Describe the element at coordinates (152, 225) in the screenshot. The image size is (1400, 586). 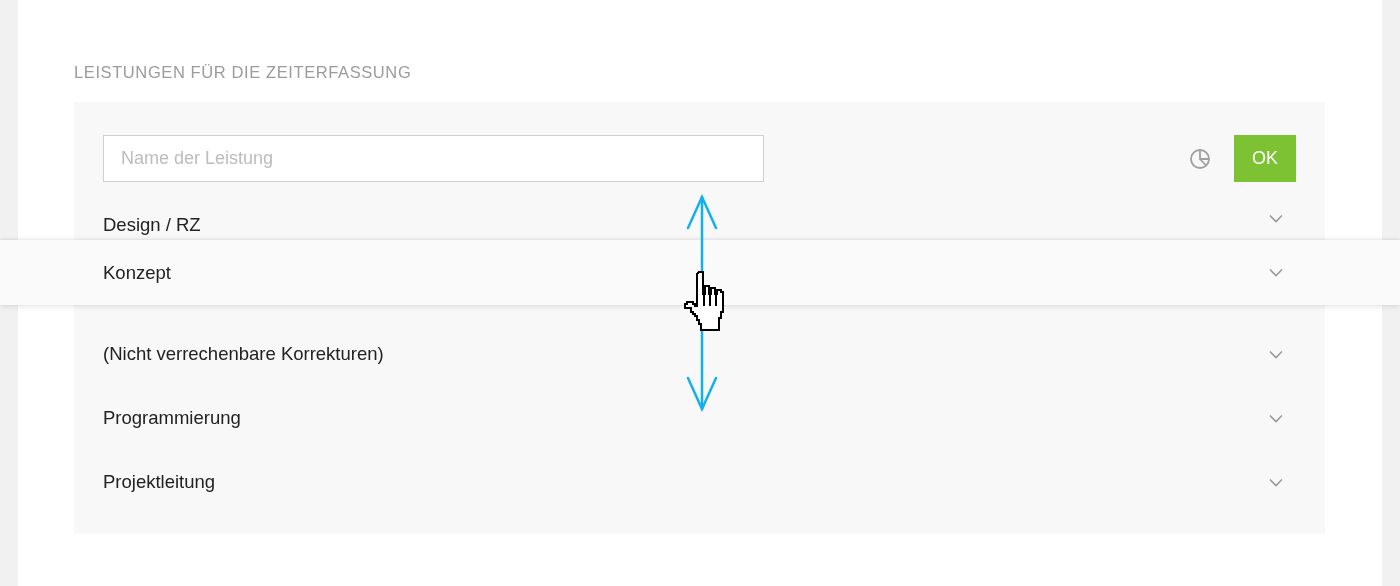
I see `service-name: Design / RZ` at that location.